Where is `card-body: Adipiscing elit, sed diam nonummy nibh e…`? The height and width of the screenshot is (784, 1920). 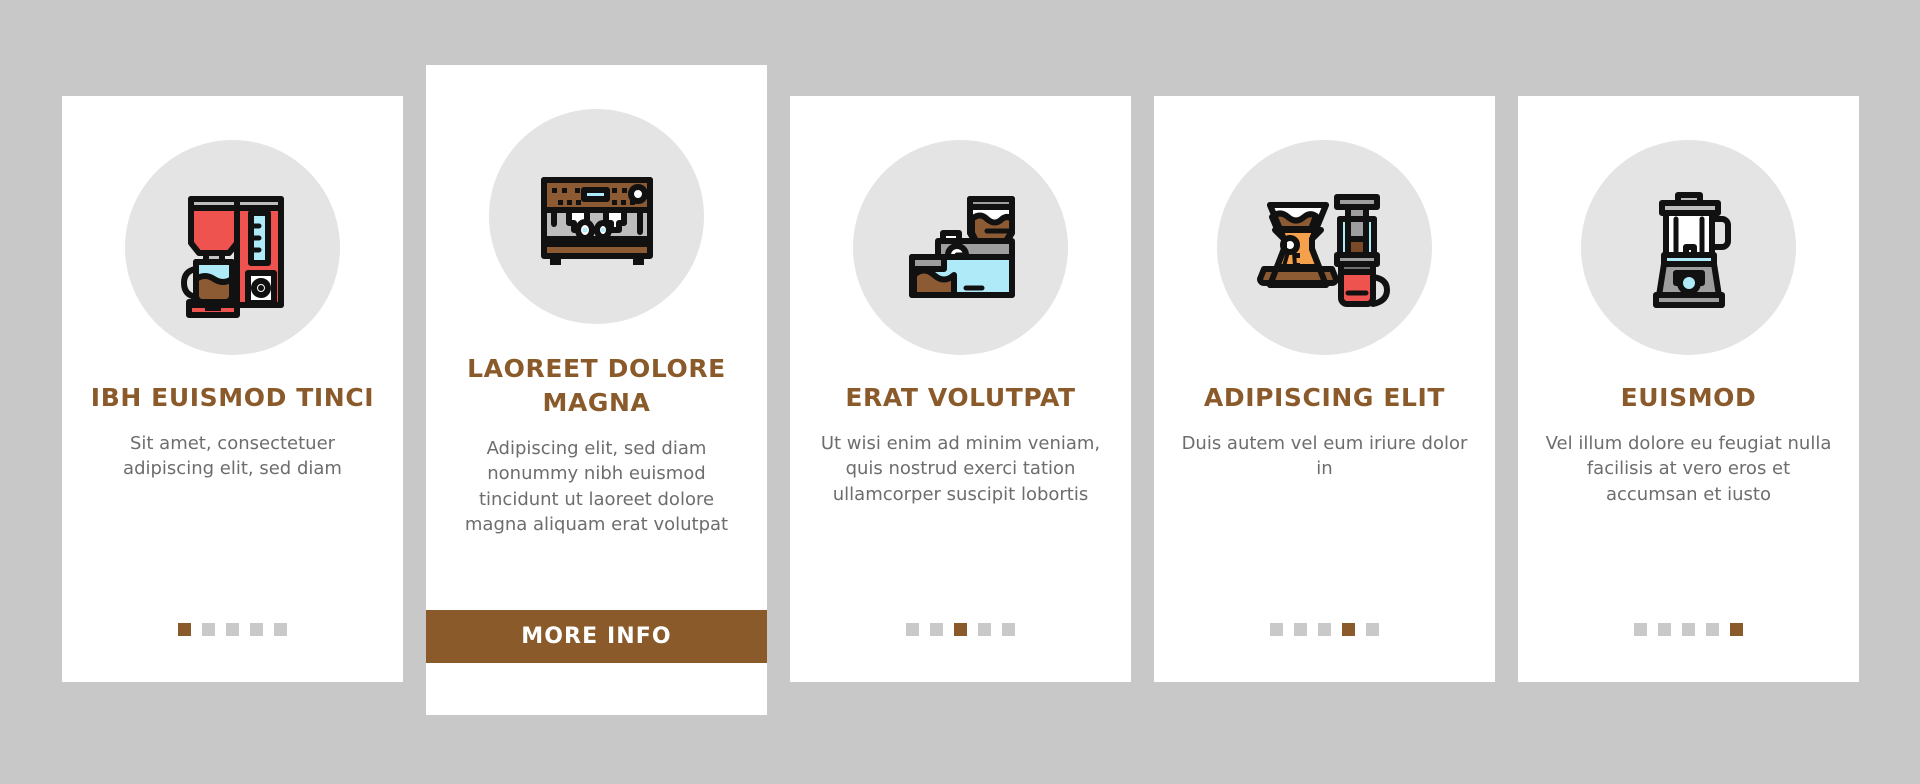
card-body: Adipiscing elit, sed diam nonummy nibh e… is located at coordinates (596, 486).